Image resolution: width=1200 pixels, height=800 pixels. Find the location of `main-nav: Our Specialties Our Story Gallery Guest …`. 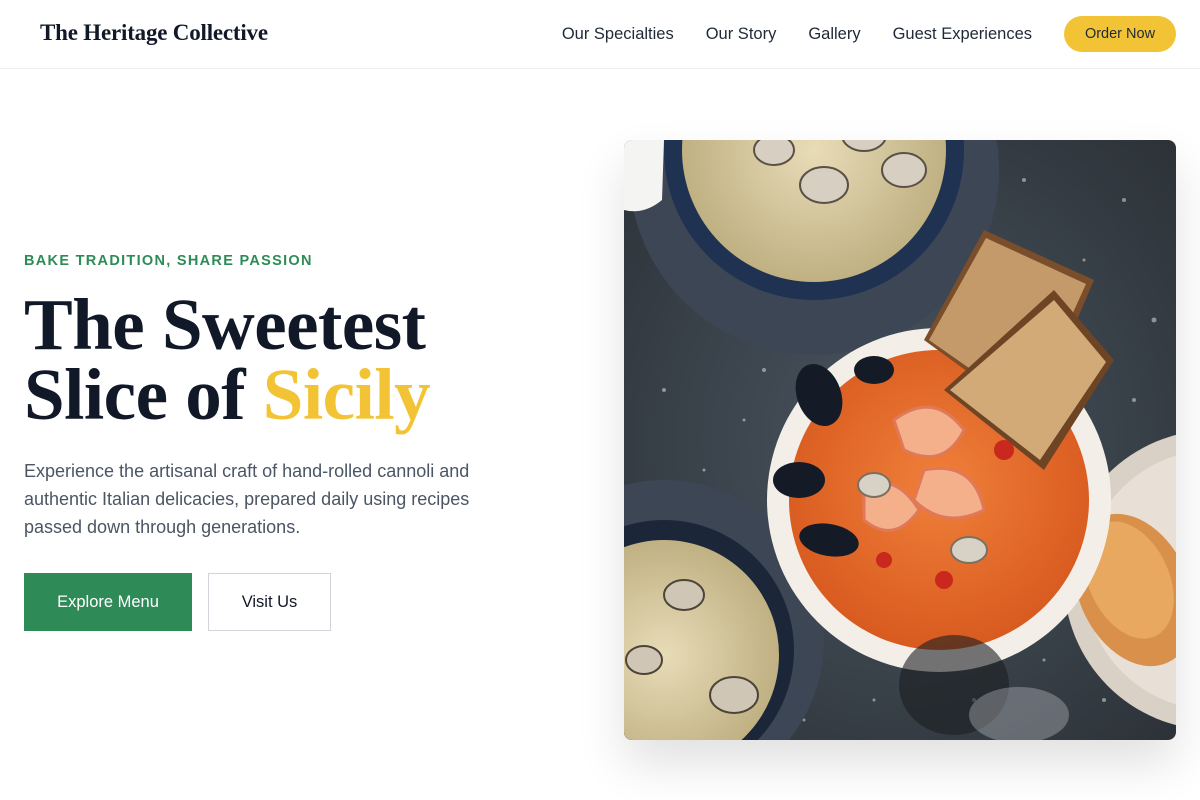

main-nav: Our Specialties Our Story Gallery Guest … is located at coordinates (869, 34).